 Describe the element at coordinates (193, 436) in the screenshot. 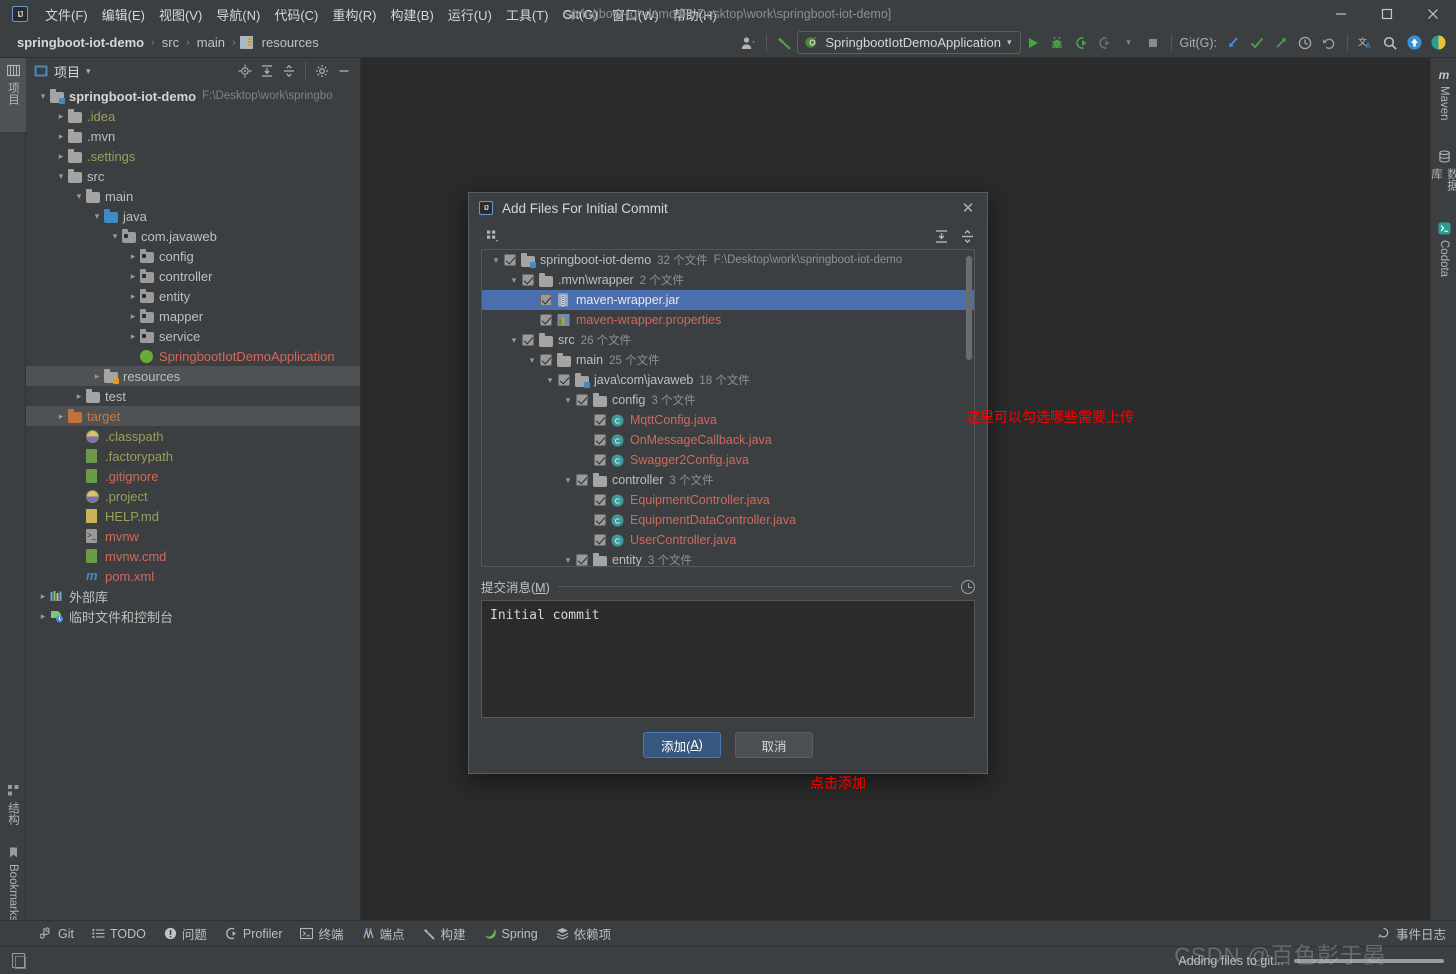

I see `tree-node-classpath: .classpath` at that location.